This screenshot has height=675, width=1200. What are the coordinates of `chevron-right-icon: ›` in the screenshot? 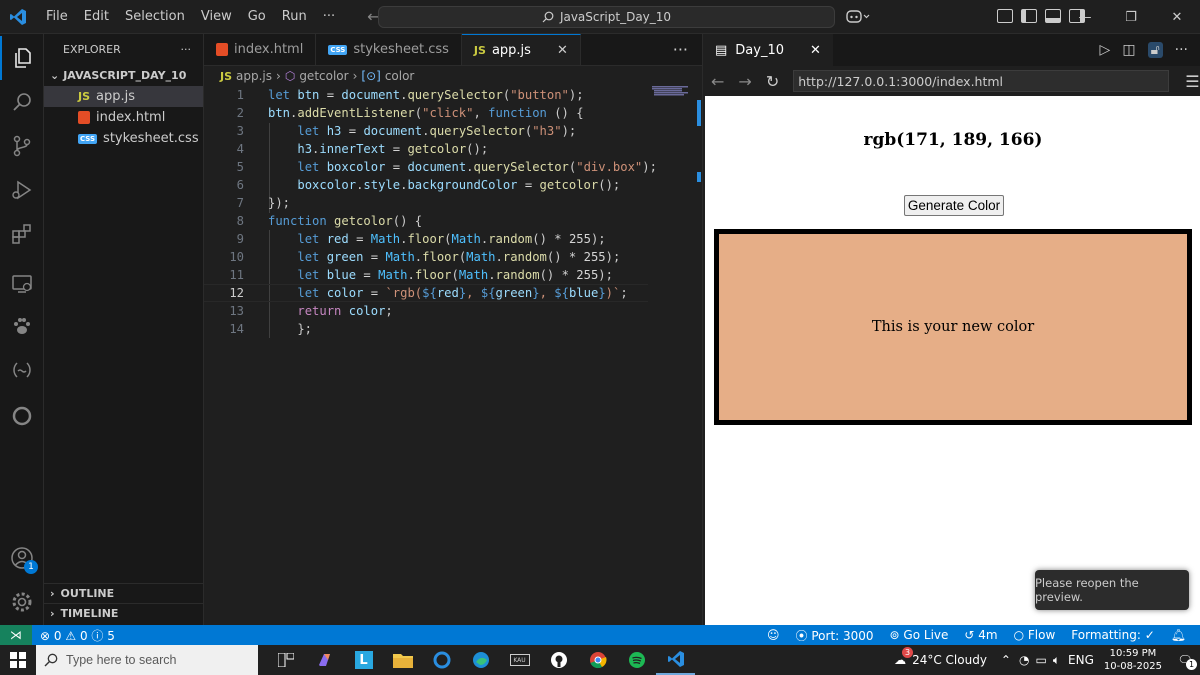 It's located at (52, 613).